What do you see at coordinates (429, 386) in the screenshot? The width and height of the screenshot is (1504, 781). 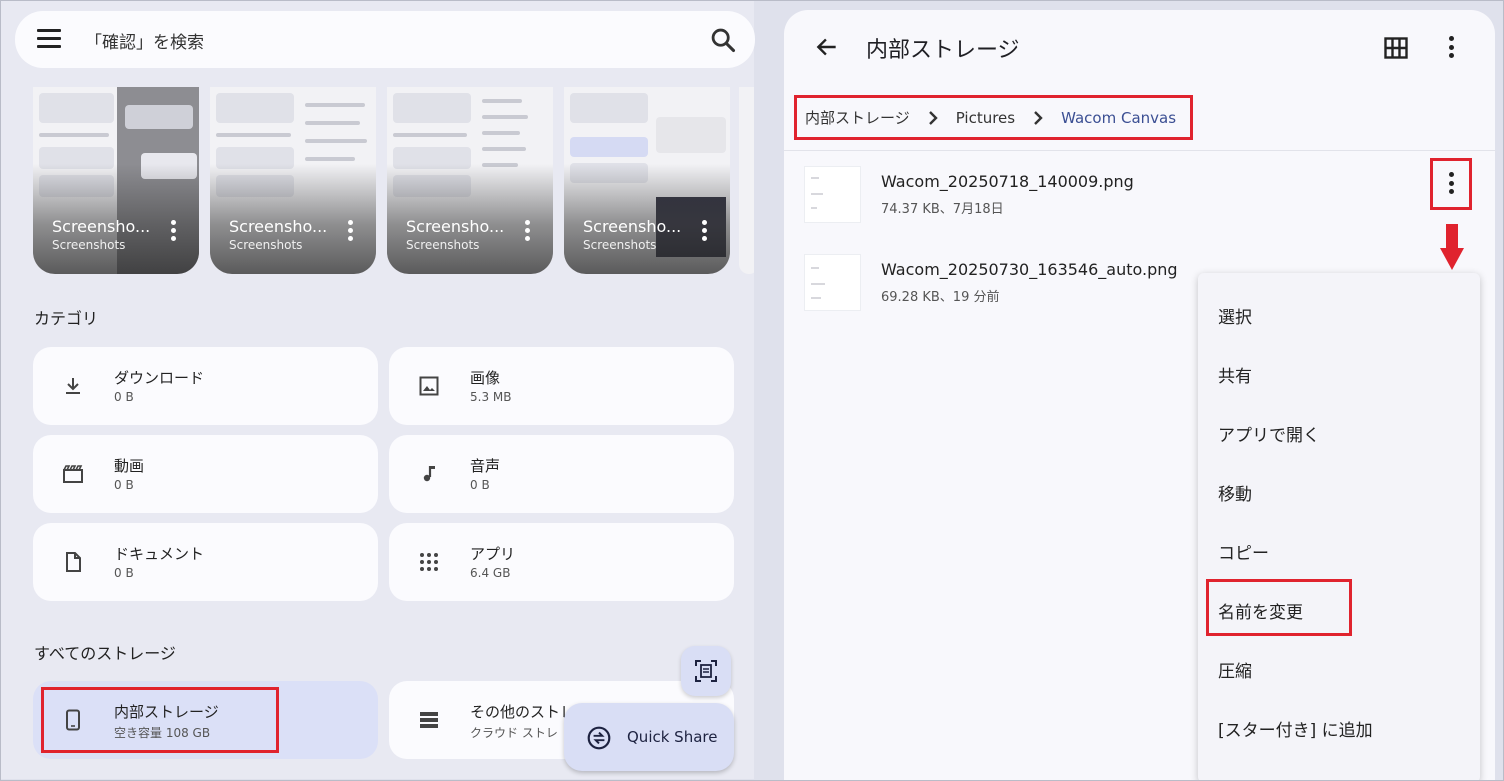 I see `image-icon` at bounding box center [429, 386].